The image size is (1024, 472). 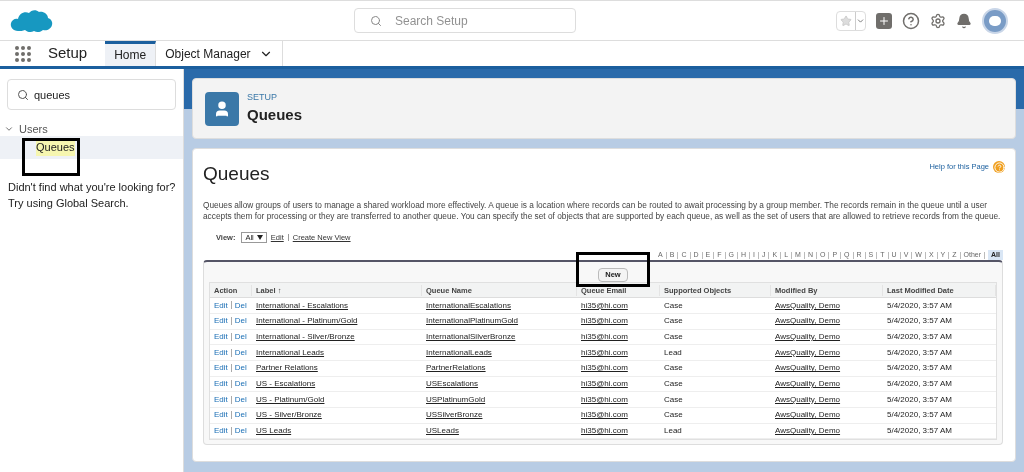 I want to click on queue-label-link: US Leads, so click(x=274, y=431).